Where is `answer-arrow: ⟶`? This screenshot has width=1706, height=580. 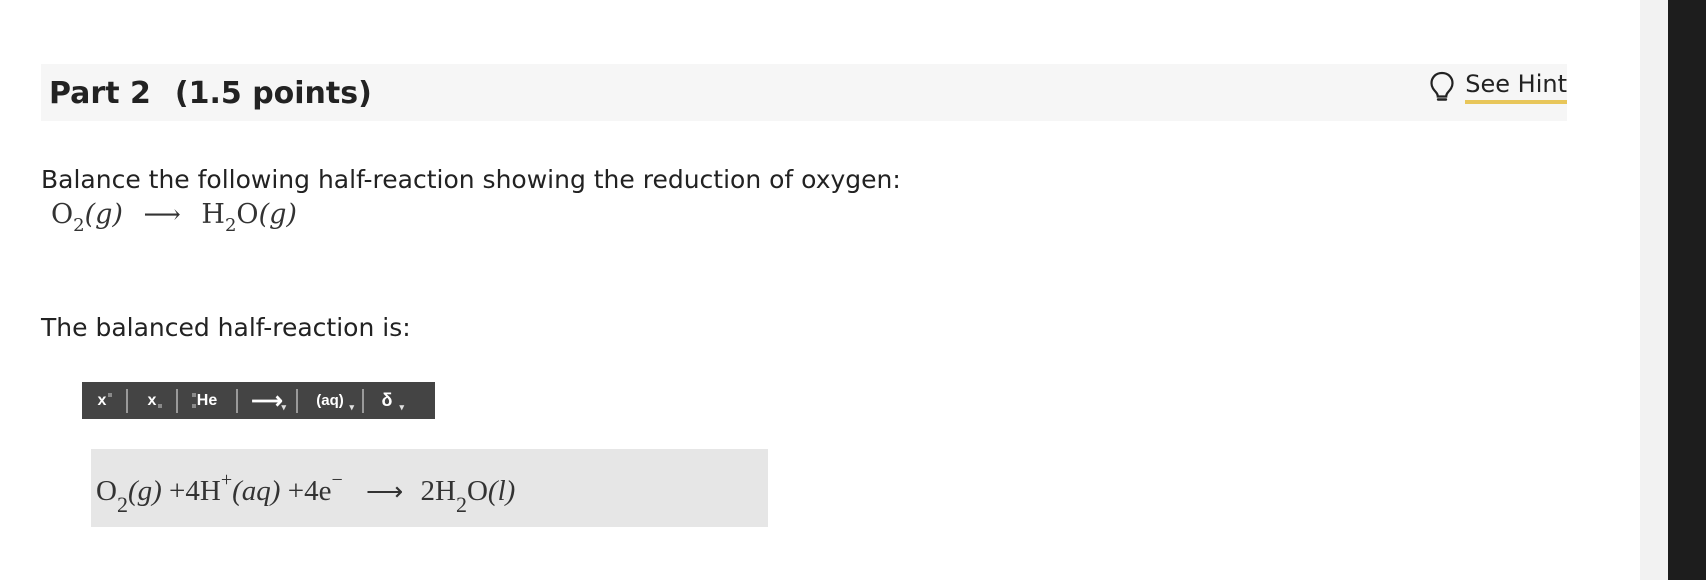
answer-arrow: ⟶ is located at coordinates (384, 491).